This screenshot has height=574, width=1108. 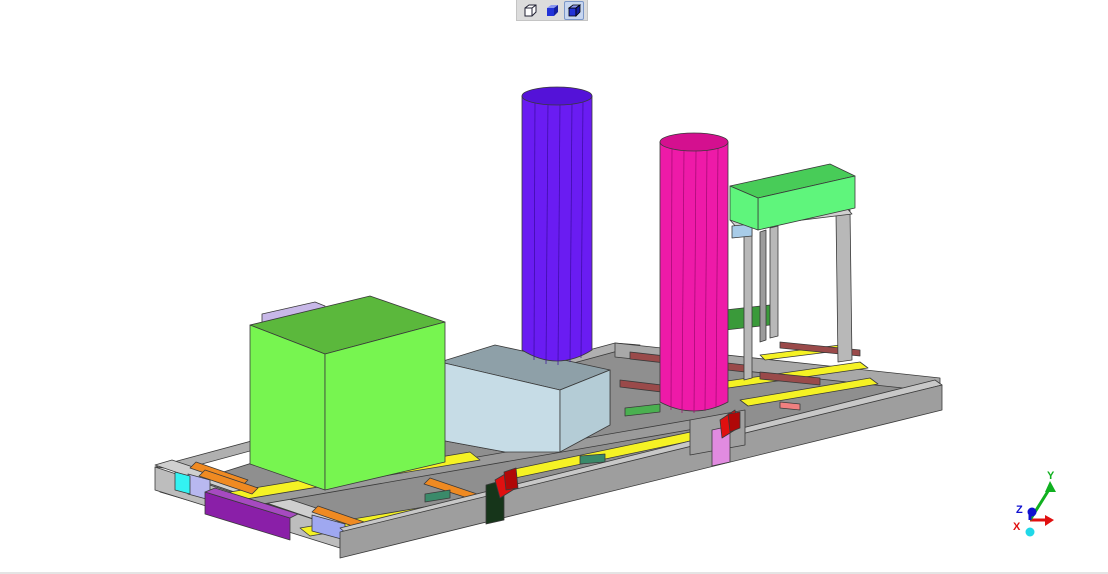 What do you see at coordinates (1017, 527) in the screenshot?
I see `x-axis-label: X` at bounding box center [1017, 527].